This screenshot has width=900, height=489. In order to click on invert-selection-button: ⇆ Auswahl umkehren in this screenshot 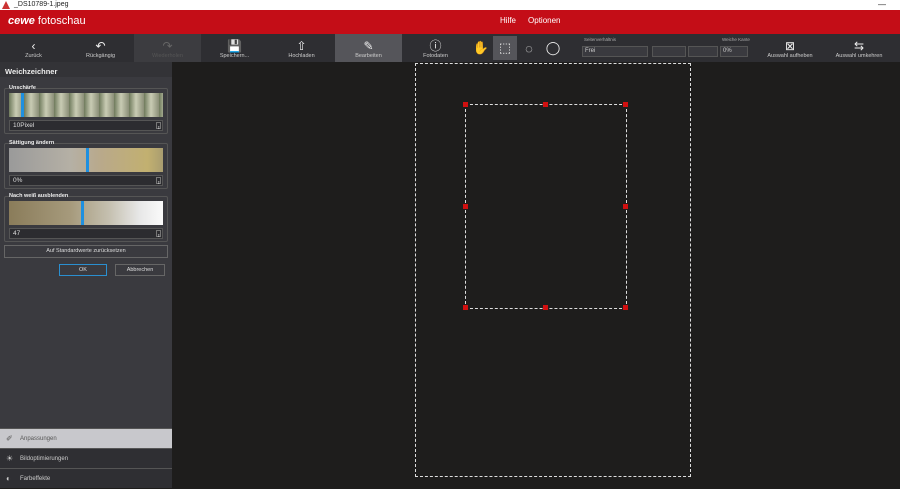, I will do `click(859, 48)`.